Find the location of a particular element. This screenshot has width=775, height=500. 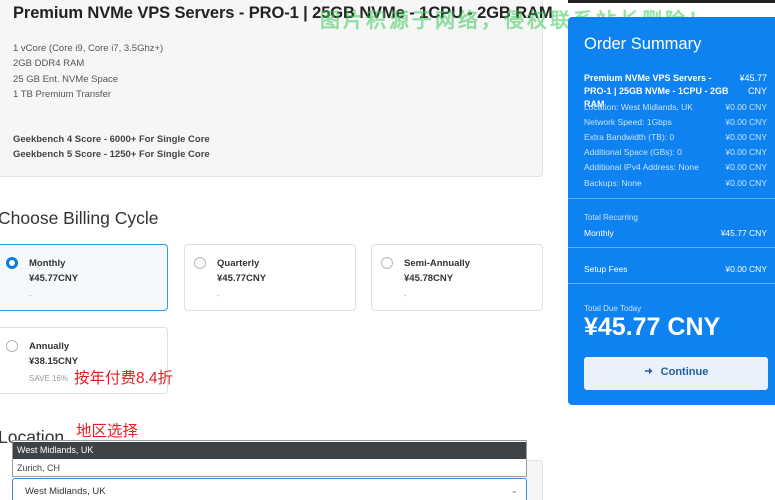

location-select-value: West Midlands, UK is located at coordinates (65, 491).